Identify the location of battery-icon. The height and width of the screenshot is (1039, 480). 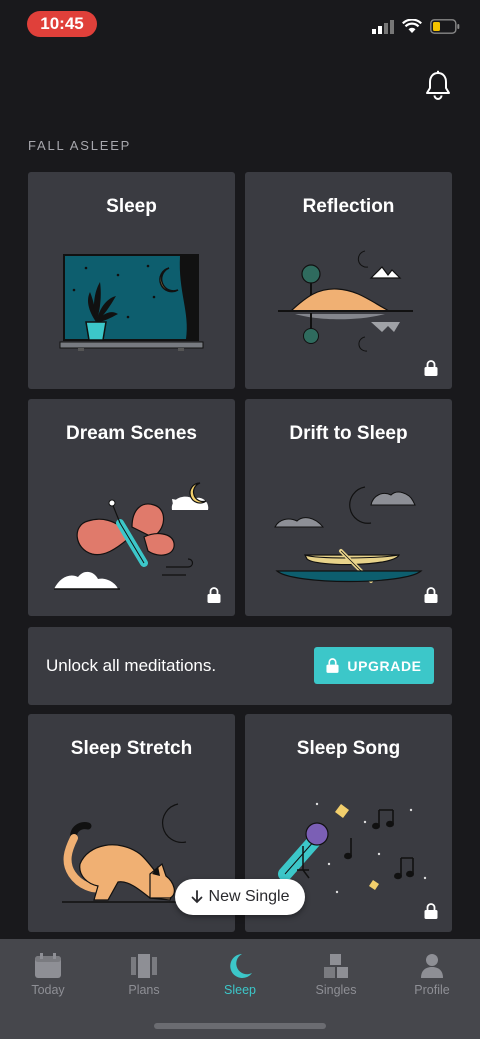
(445, 26).